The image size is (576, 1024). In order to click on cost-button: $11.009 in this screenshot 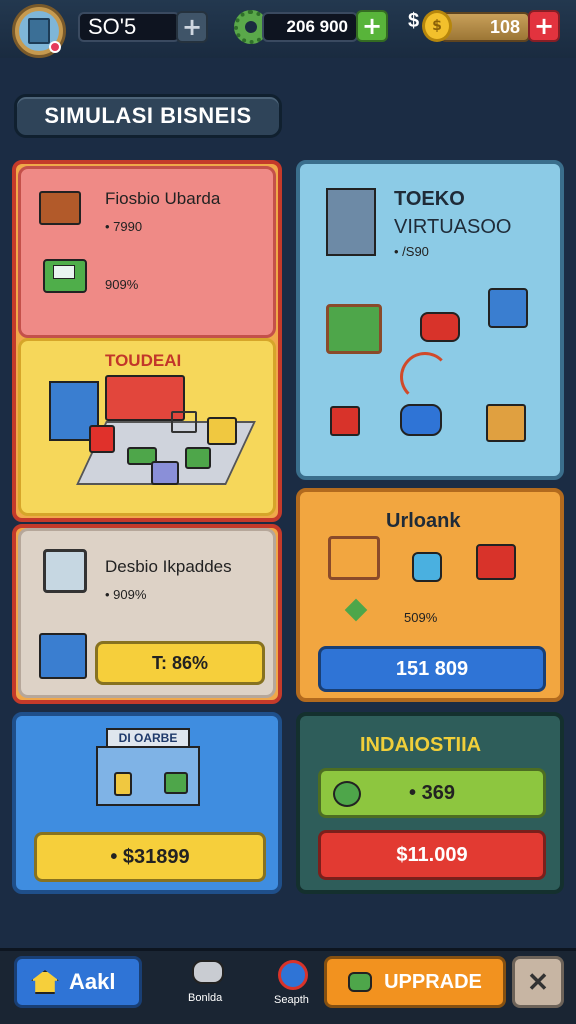, I will do `click(432, 855)`.